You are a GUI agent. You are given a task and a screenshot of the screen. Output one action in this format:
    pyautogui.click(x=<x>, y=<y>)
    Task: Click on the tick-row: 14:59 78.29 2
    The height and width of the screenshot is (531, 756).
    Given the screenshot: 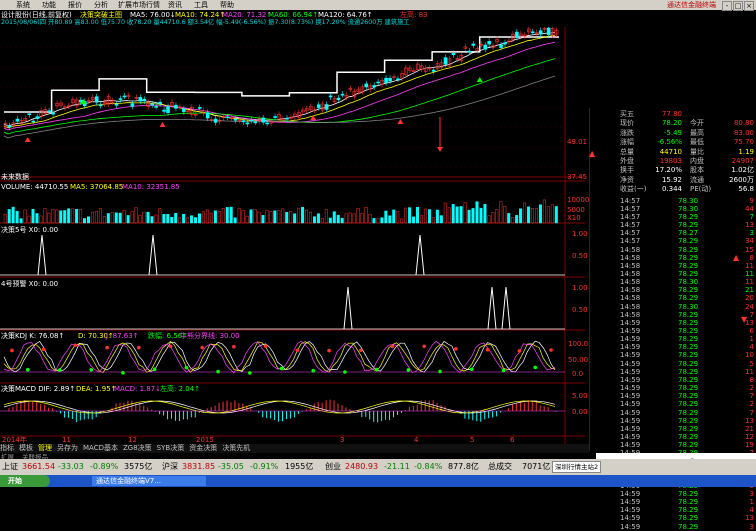 What is the action you would take?
    pyautogui.click(x=688, y=404)
    